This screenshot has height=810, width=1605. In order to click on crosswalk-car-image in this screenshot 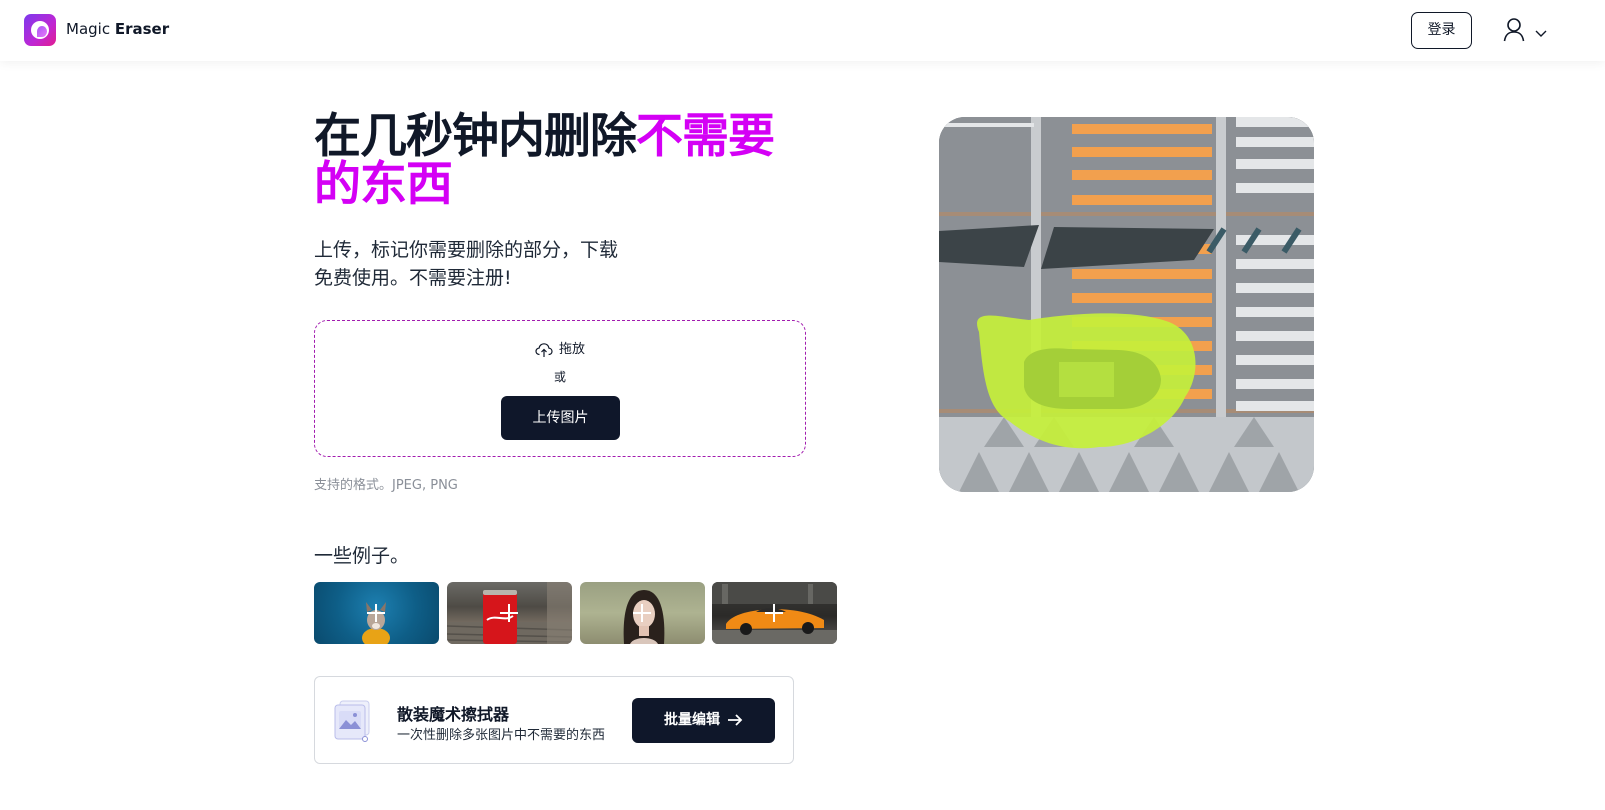, I will do `click(1126, 304)`.